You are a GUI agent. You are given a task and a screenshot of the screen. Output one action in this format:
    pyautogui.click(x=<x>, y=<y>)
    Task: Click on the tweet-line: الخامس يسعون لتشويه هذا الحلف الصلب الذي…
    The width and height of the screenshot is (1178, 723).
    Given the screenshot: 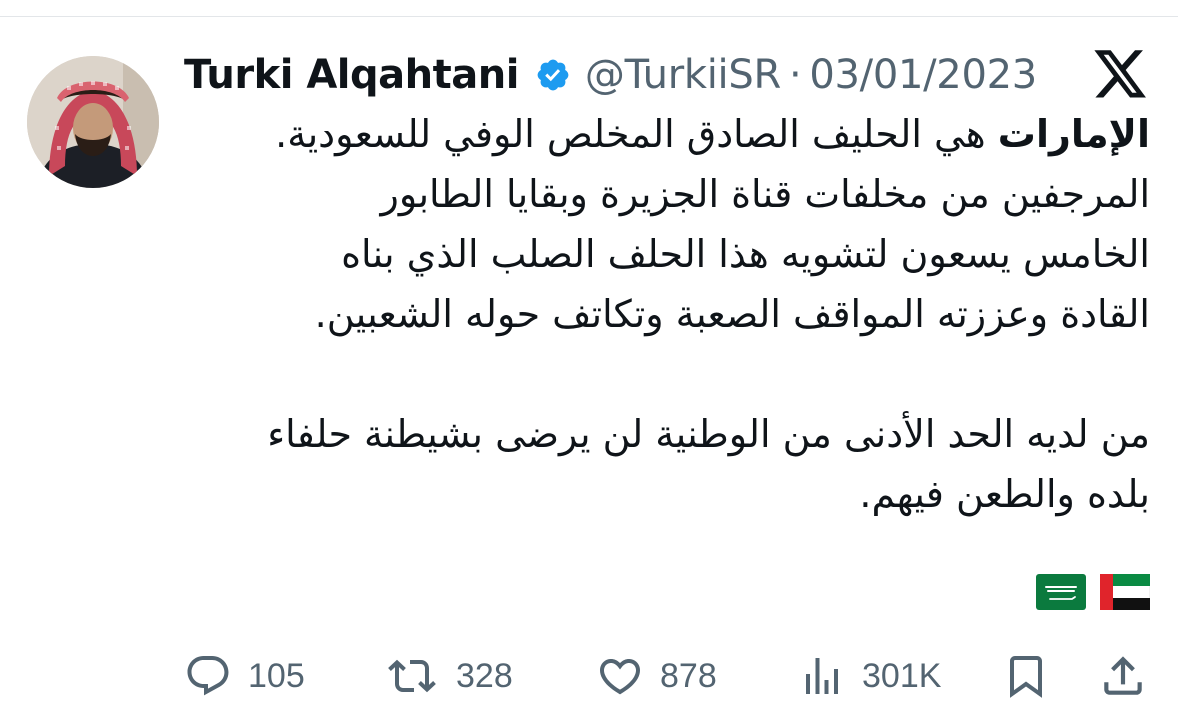 What is the action you would take?
    pyautogui.click(x=745, y=254)
    